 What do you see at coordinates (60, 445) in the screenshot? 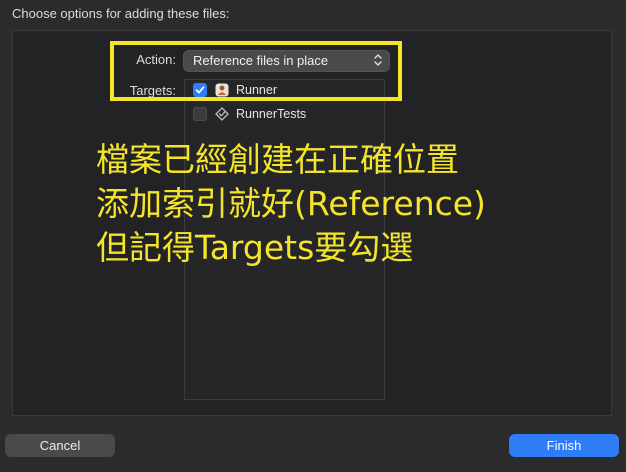
I see `cancel-button: Cancel` at bounding box center [60, 445].